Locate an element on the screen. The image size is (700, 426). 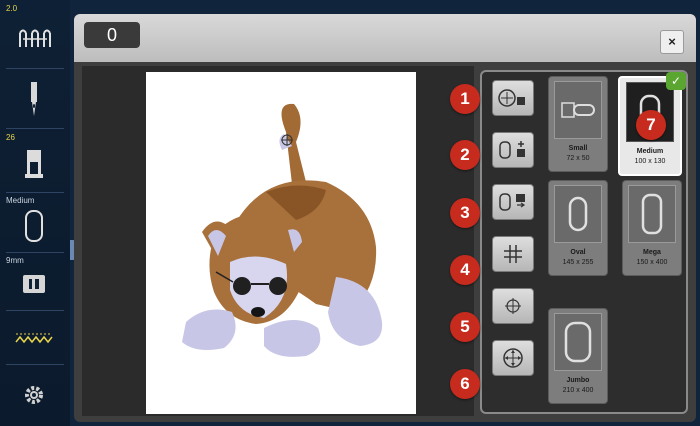
hoop-rotate-icon is located at coordinates (512, 150).